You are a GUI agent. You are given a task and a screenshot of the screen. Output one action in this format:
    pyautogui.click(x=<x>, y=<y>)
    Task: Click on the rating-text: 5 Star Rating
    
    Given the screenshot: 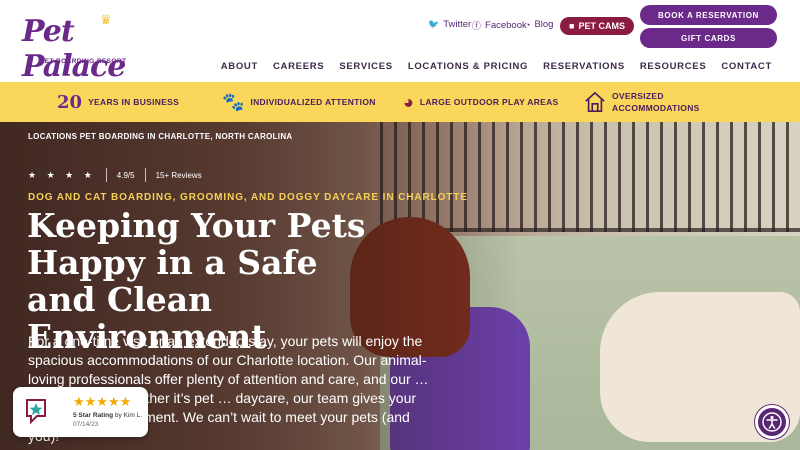 What is the action you would take?
    pyautogui.click(x=93, y=415)
    